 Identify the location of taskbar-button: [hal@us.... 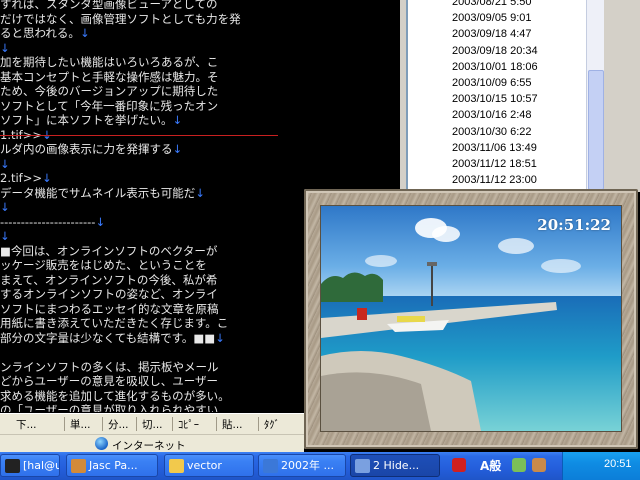
(30, 465).